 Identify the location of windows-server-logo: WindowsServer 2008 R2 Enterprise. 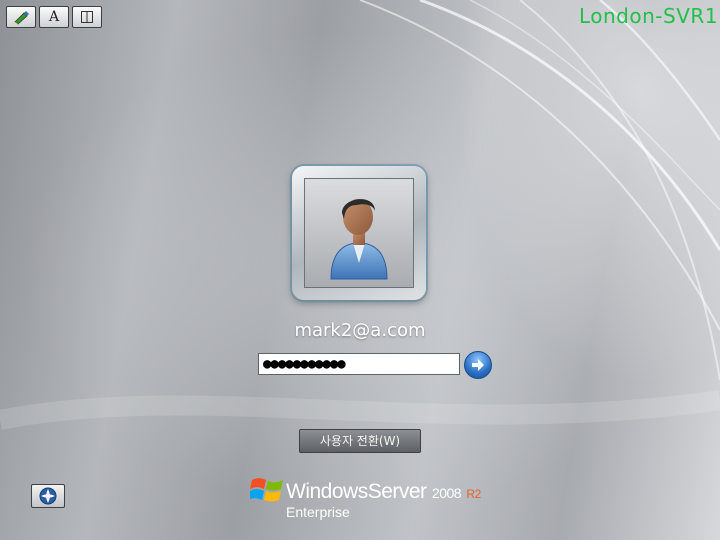
(365, 497).